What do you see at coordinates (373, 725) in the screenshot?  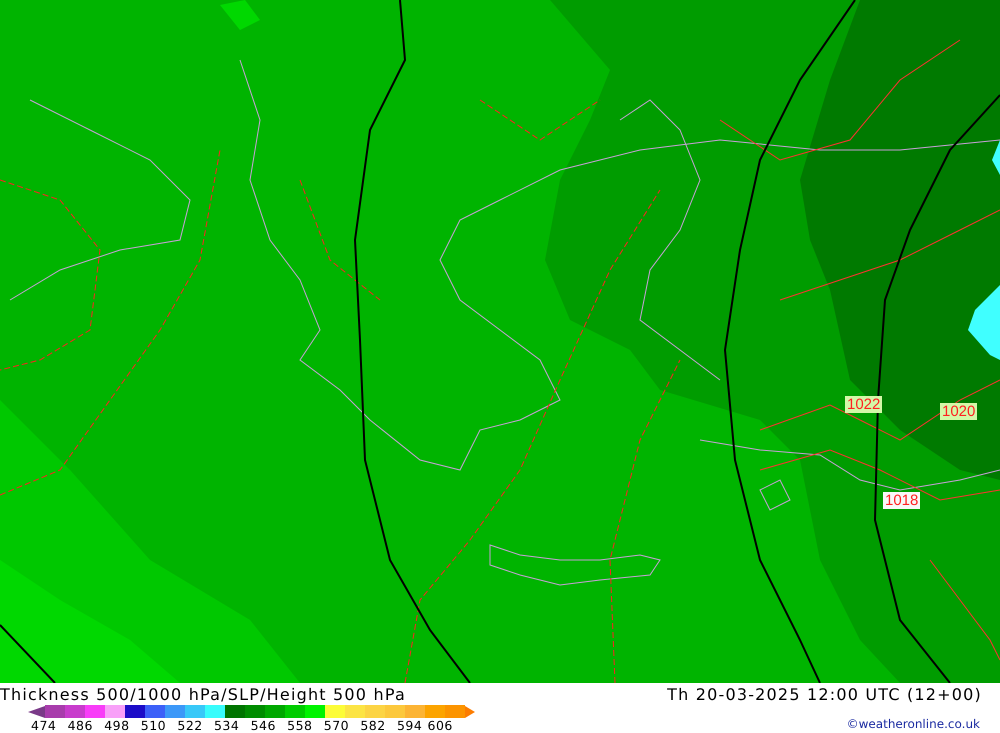 I see `legend-label: 582` at bounding box center [373, 725].